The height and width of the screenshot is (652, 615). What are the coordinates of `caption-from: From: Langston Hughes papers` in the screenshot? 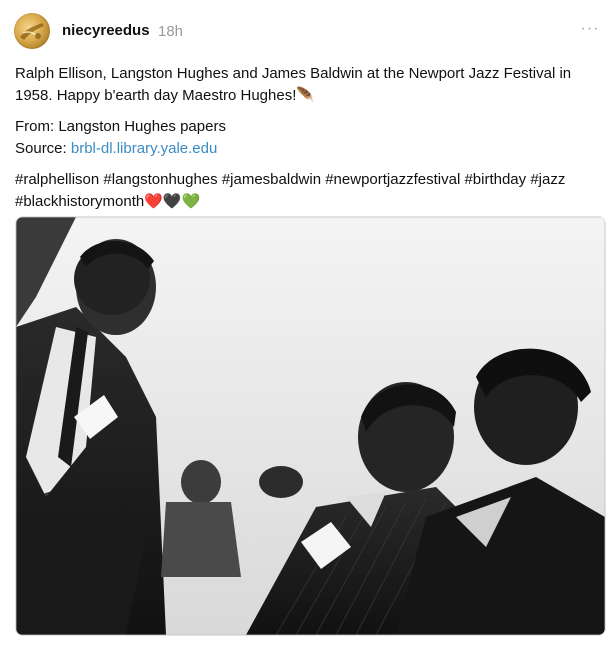 It's located at (120, 126).